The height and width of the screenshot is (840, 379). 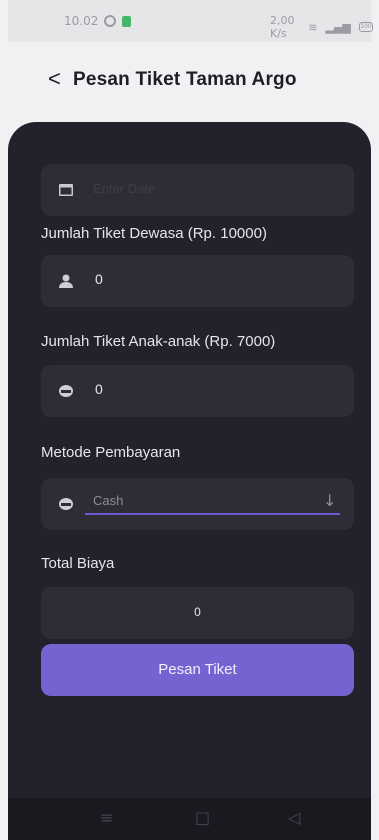 I want to click on payment-method-select: Cash ↓, so click(x=197, y=504).